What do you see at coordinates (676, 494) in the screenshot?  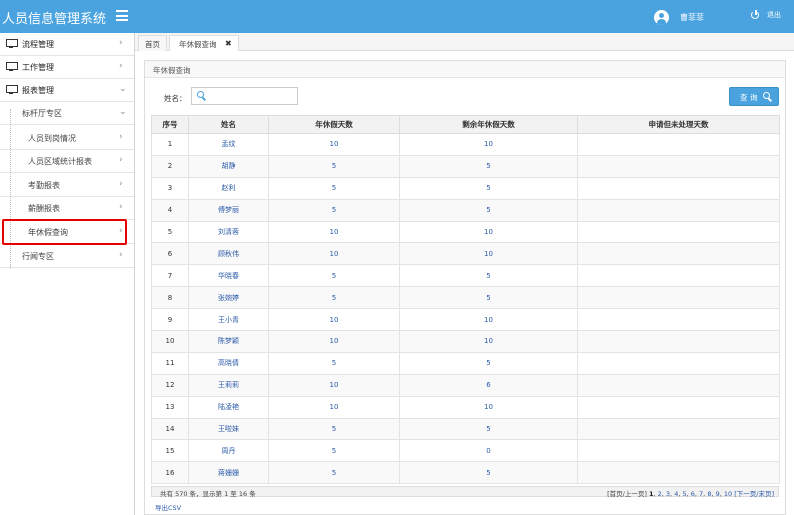 I see `pager-page-link: 4` at bounding box center [676, 494].